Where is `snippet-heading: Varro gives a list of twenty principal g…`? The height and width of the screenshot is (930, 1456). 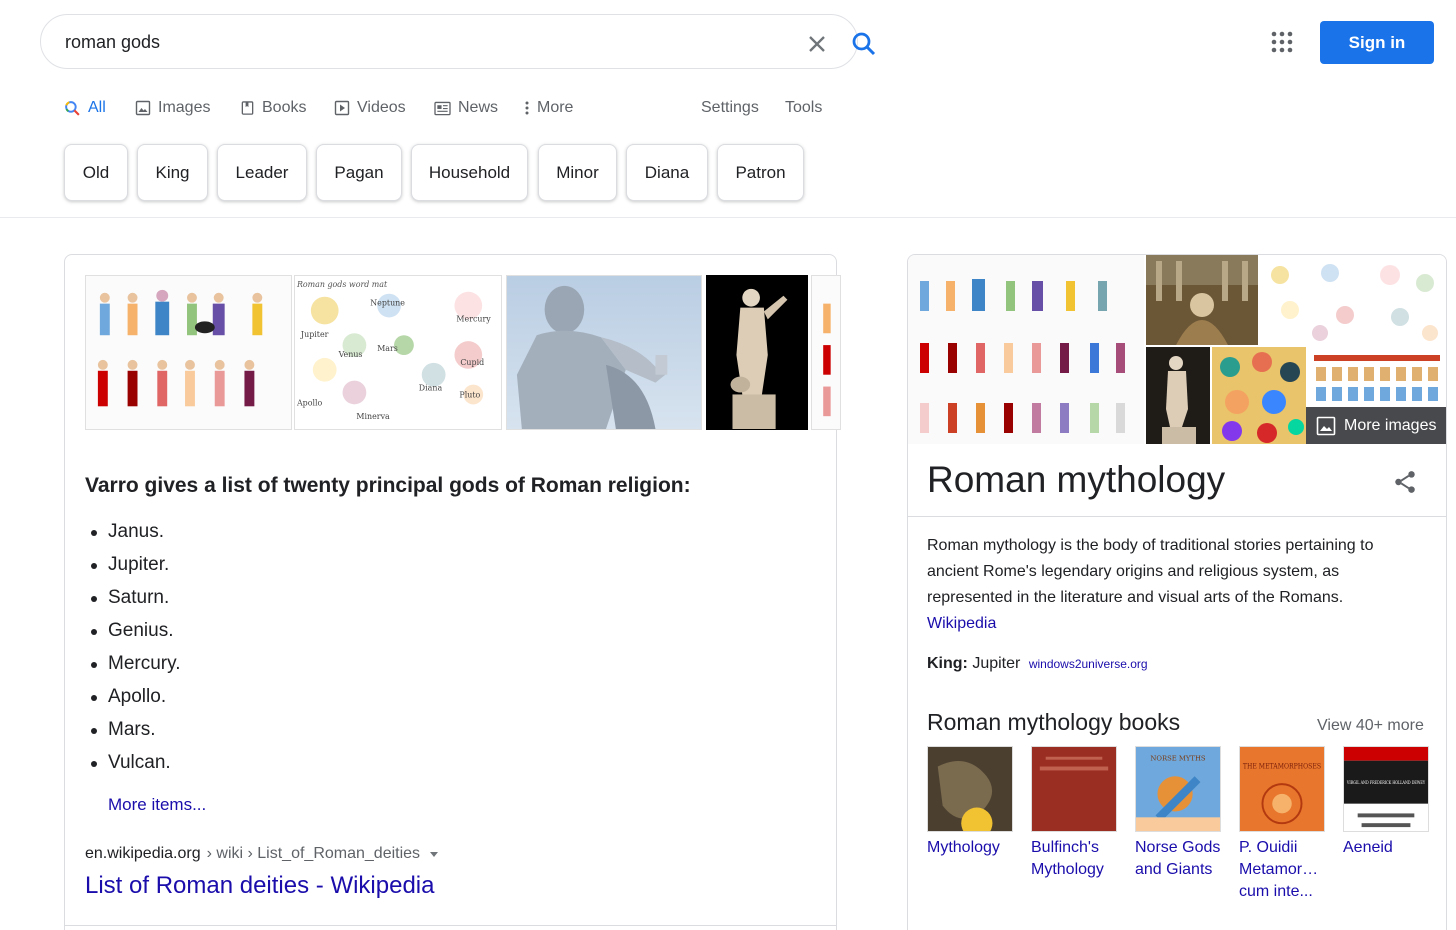 snippet-heading: Varro gives a list of twenty principal g… is located at coordinates (388, 485).